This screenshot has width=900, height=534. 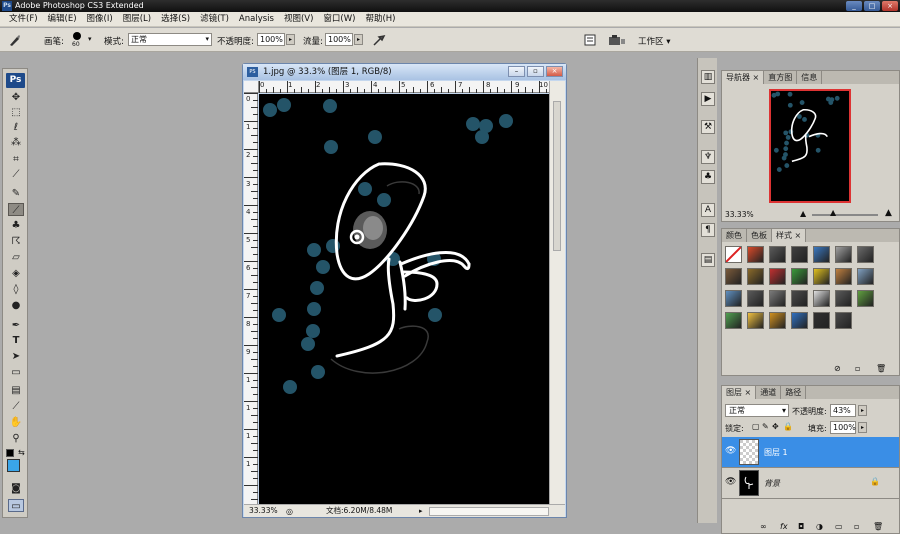 What do you see at coordinates (617, 40) in the screenshot?
I see `bridge-icon` at bounding box center [617, 40].